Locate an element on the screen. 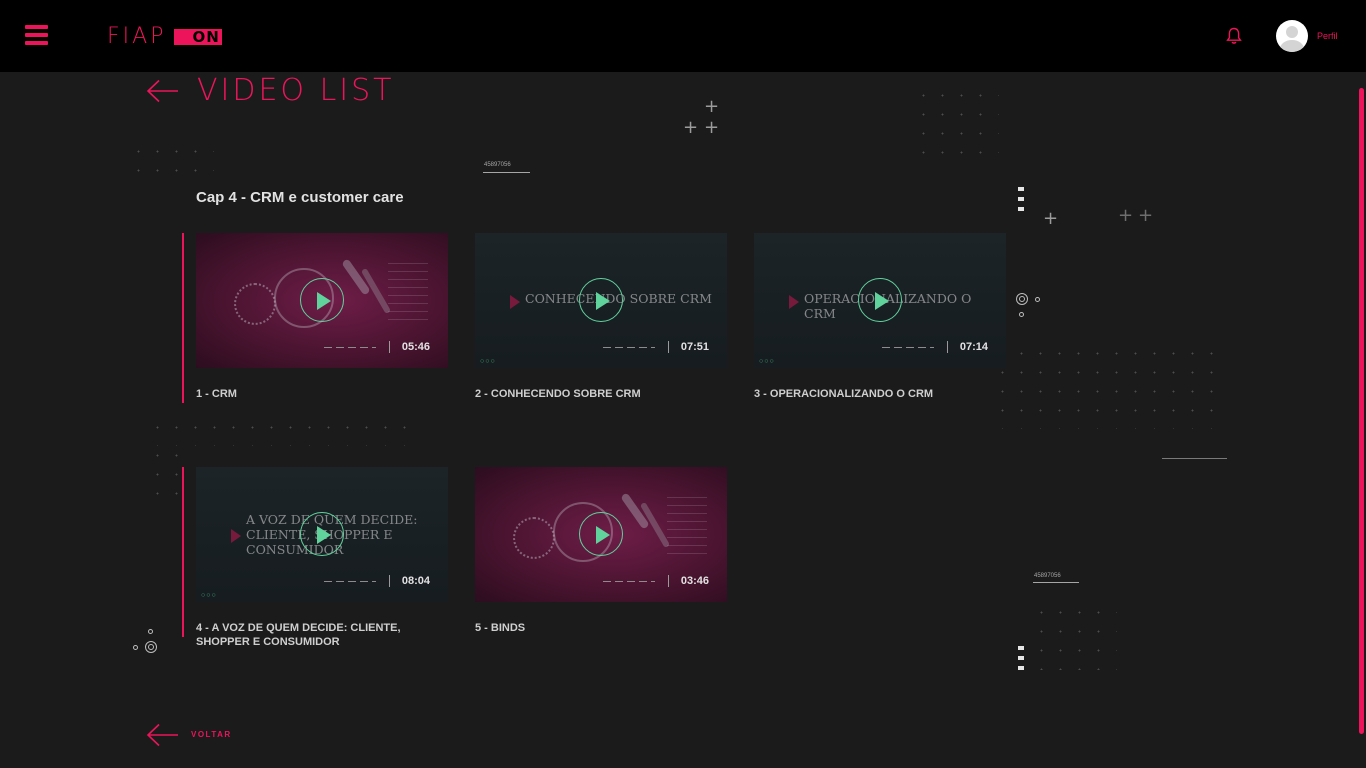 The height and width of the screenshot is (768, 1366). video-thumbnail: 03:46 is located at coordinates (601, 534).